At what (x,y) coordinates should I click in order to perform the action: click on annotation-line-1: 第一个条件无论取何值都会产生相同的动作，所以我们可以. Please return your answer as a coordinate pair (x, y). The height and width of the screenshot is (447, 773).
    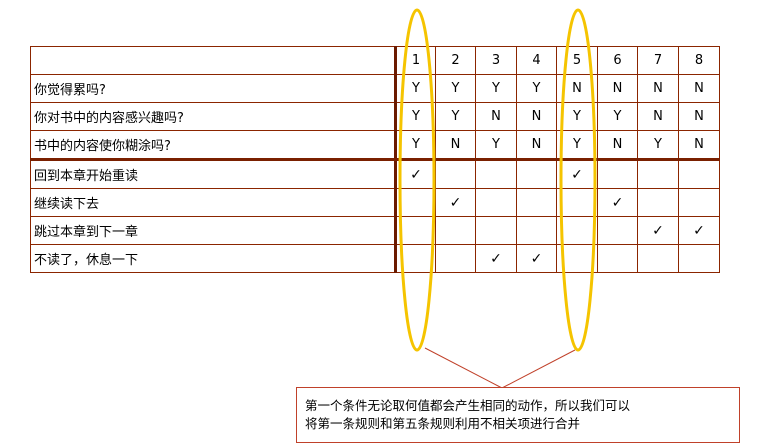
    Looking at the image, I should click on (468, 405).